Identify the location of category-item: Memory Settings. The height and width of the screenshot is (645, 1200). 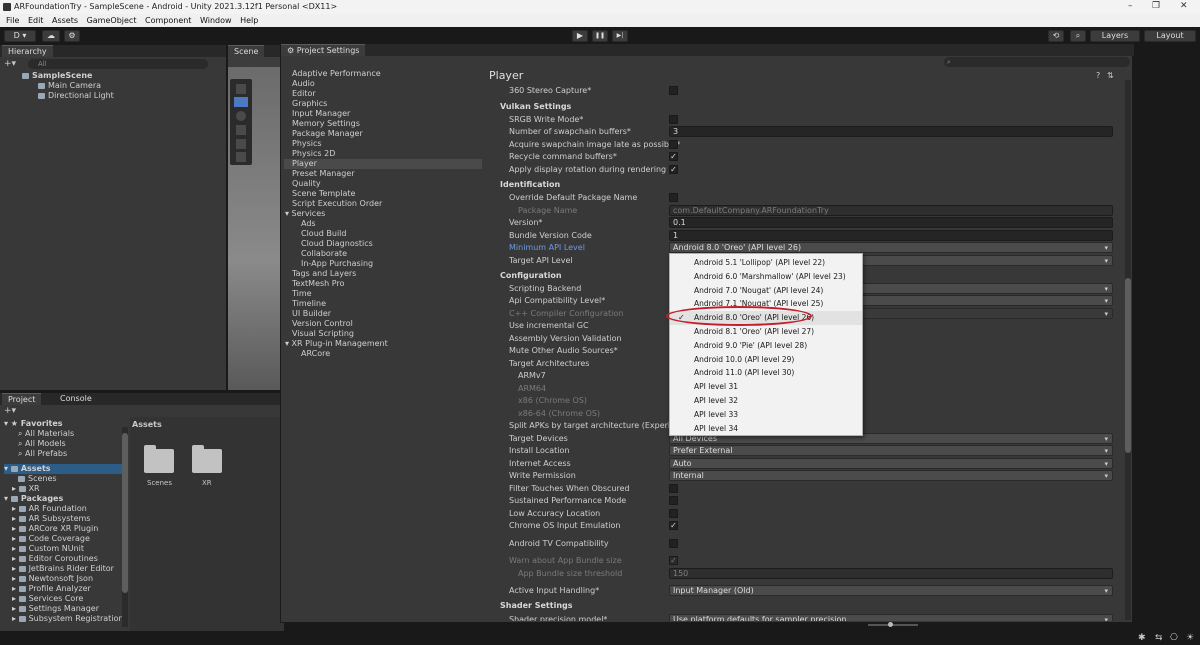
(383, 124).